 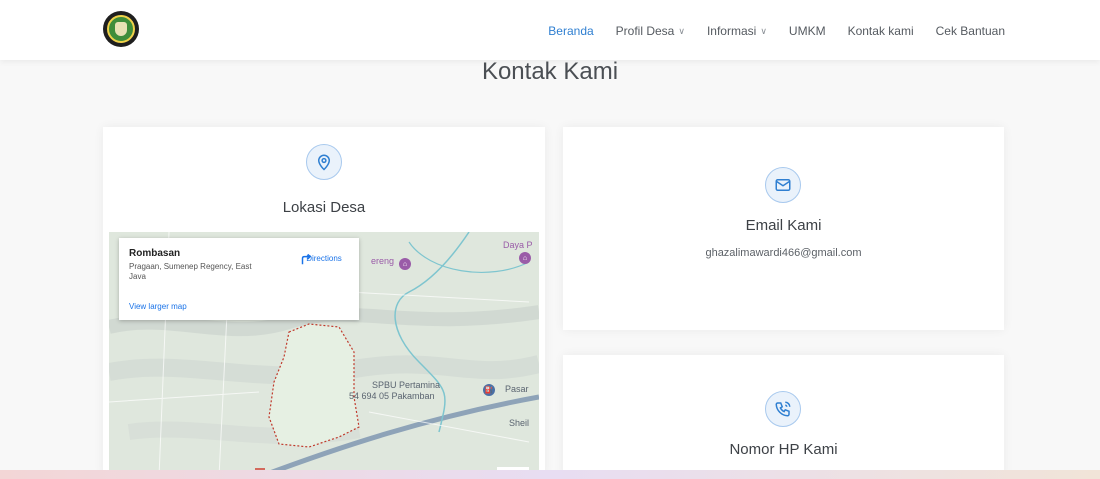 What do you see at coordinates (306, 259) in the screenshot?
I see `directions-icon` at bounding box center [306, 259].